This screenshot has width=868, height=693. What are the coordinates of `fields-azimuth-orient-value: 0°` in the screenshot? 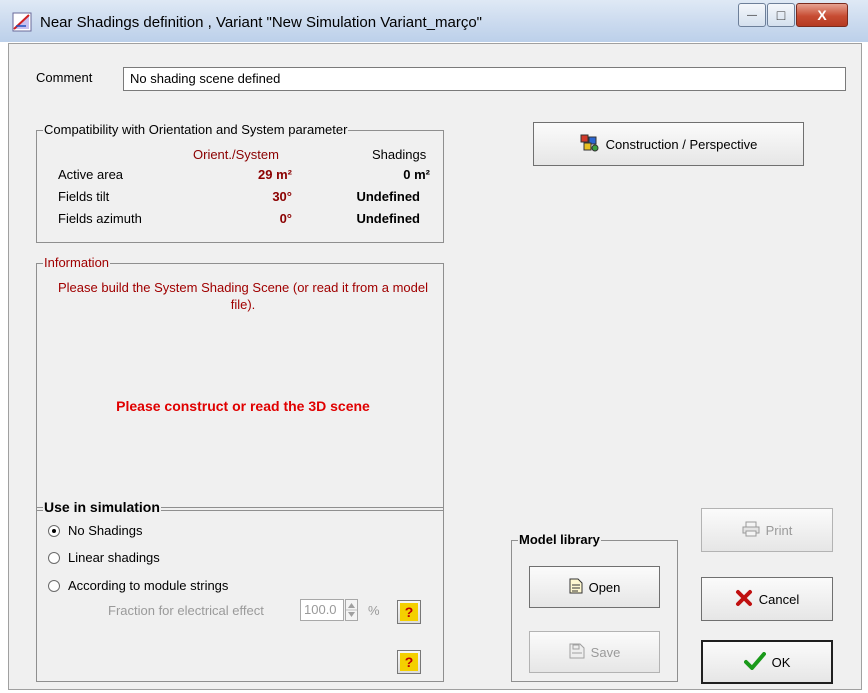 It's located at (285, 218).